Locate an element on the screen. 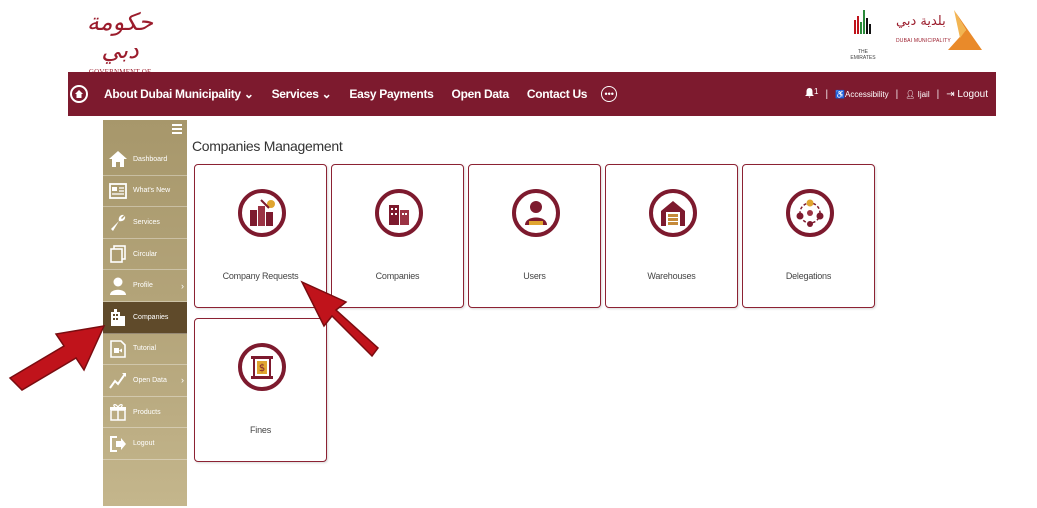 The height and width of the screenshot is (508, 1037). sidebar-item-products: Products is located at coordinates (145, 413).